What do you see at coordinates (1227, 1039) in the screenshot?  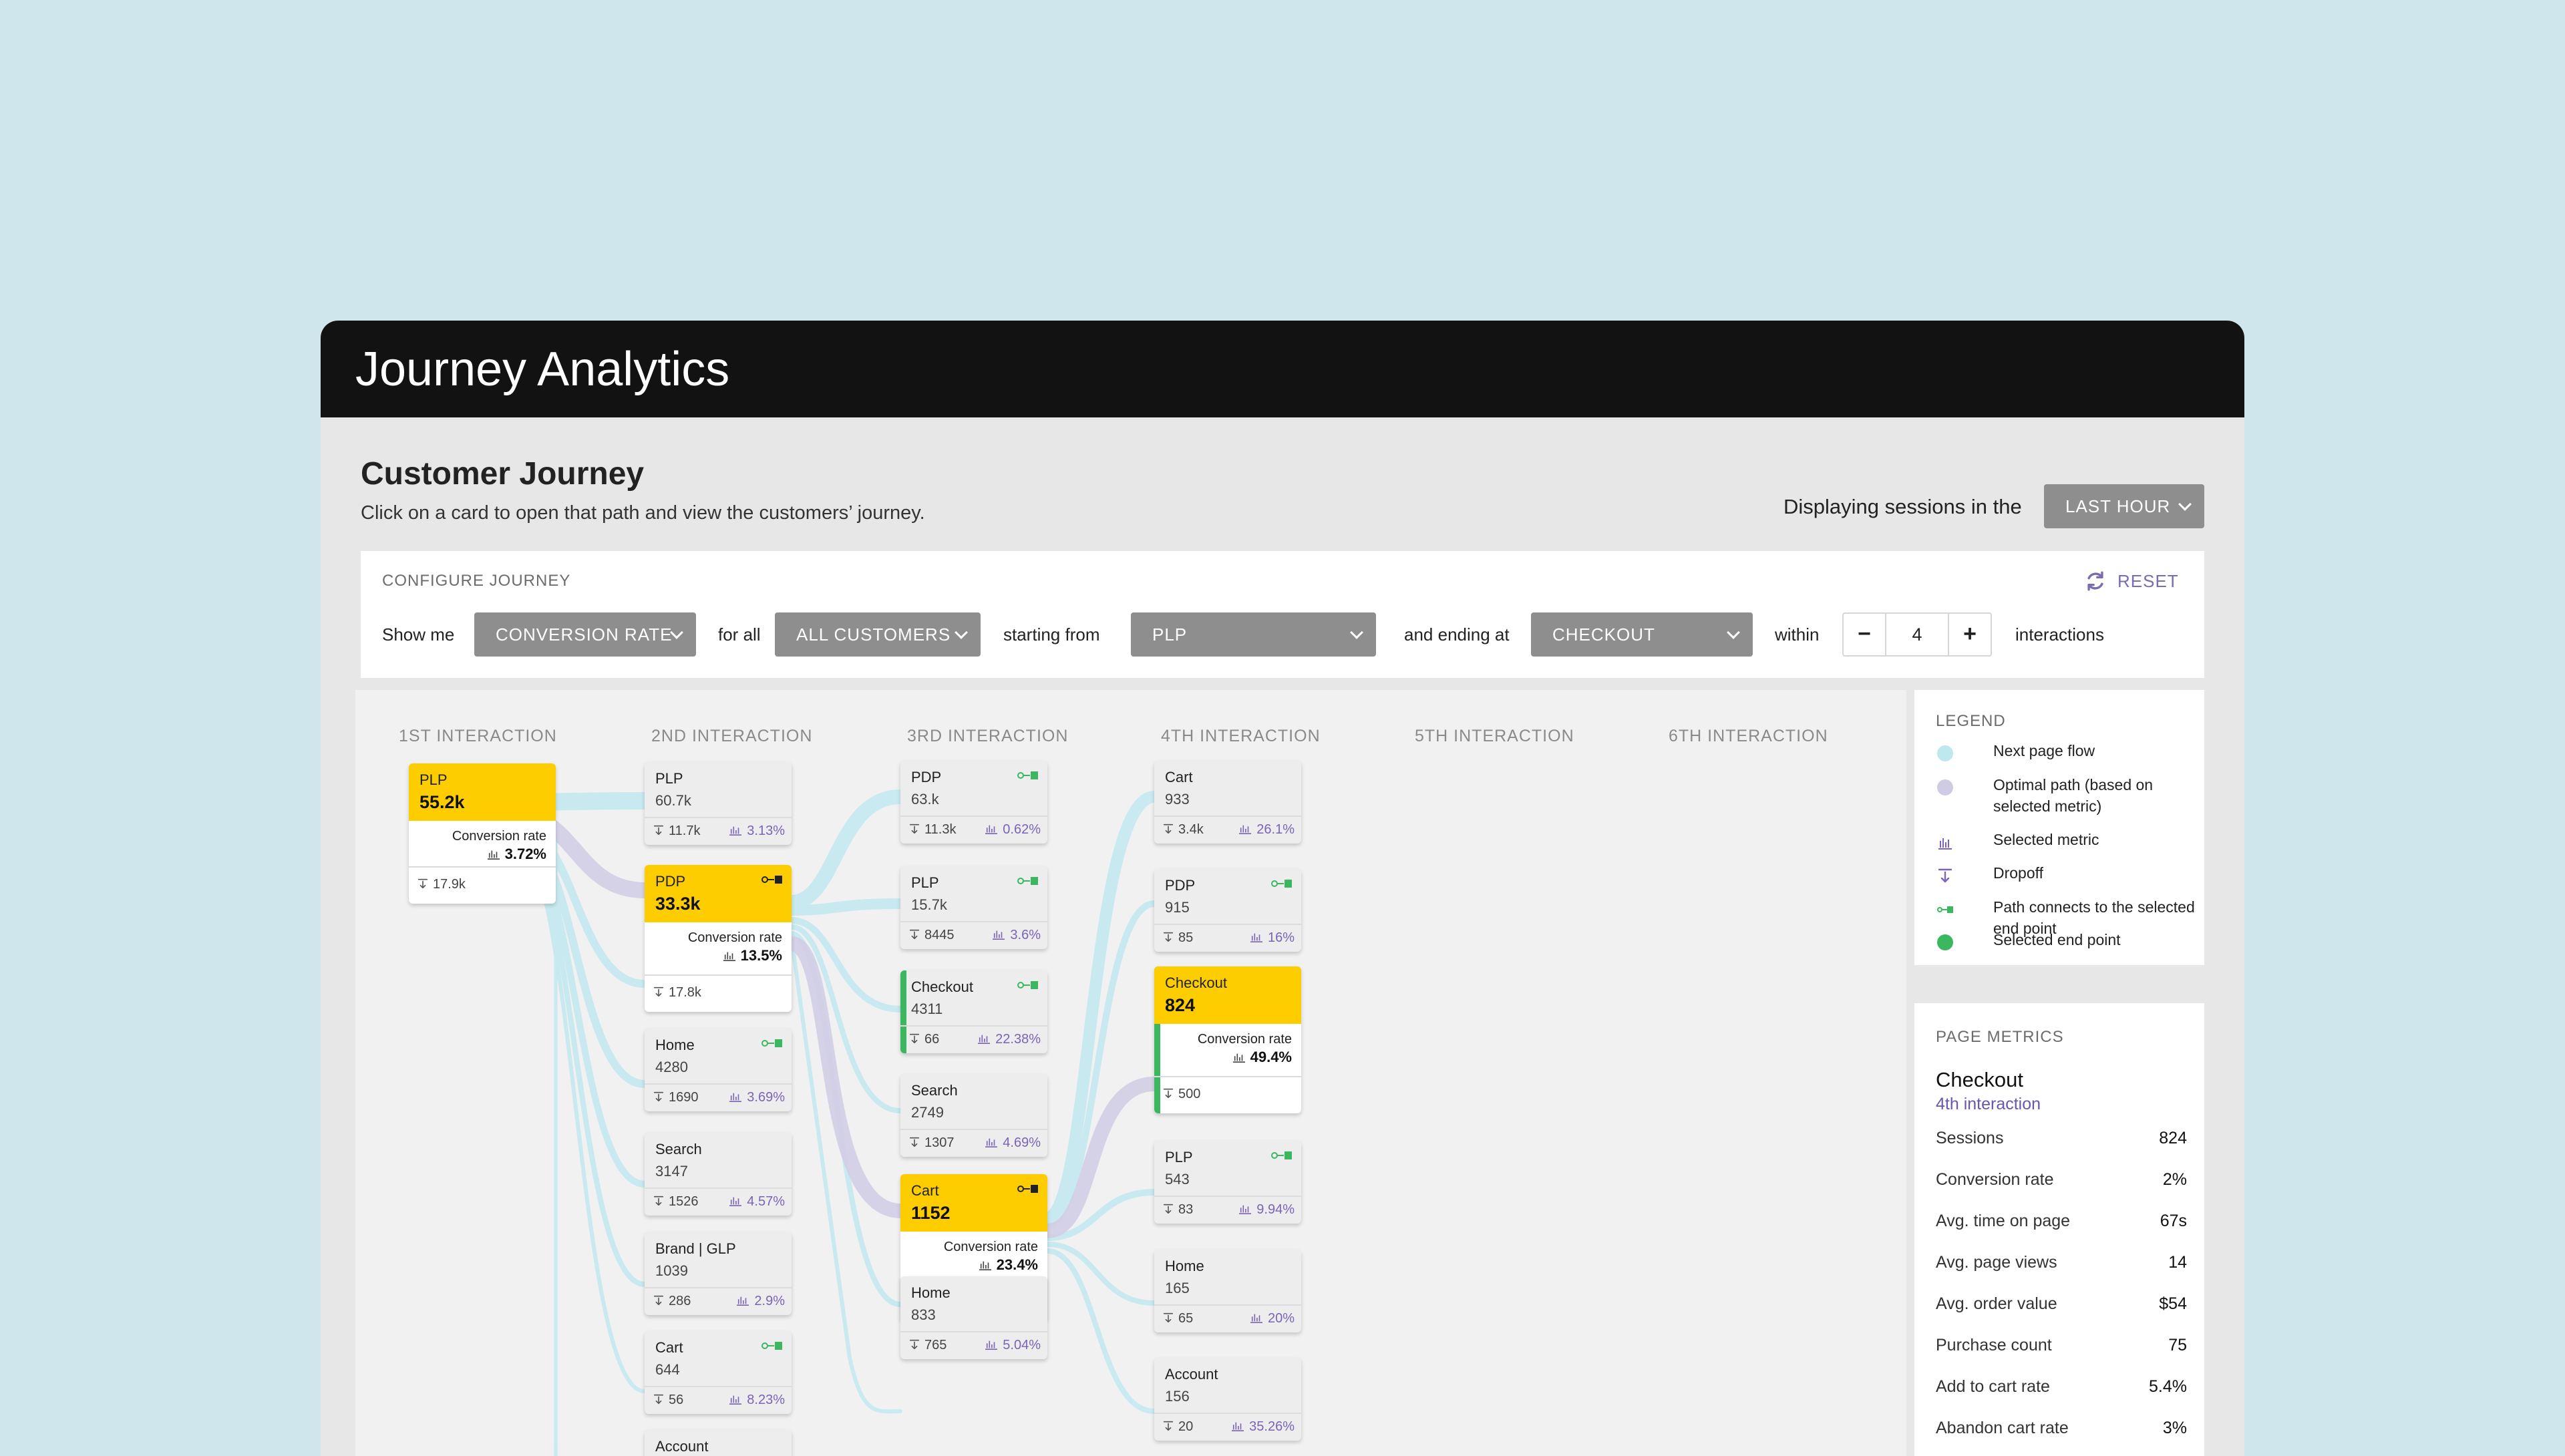 I see `journey-card: Checkout 824 Conversion rate 49.4% 500` at bounding box center [1227, 1039].